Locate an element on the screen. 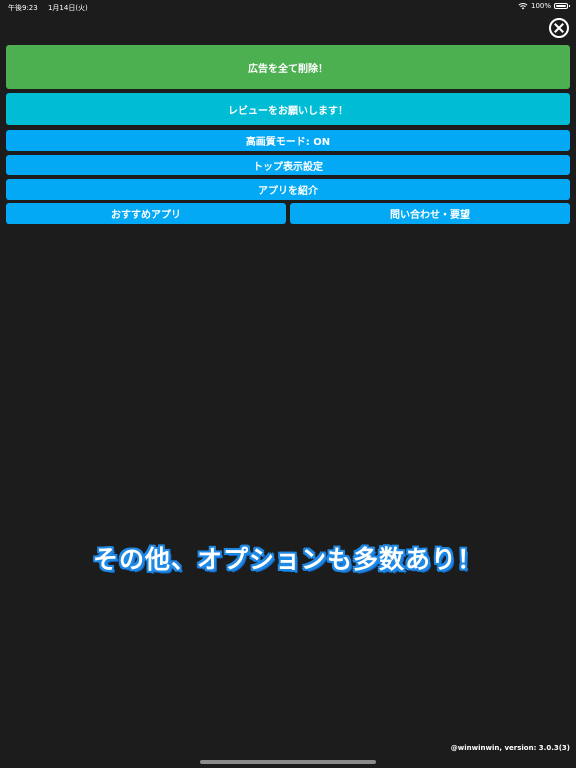 The height and width of the screenshot is (768, 576). version-label: @winwinwin, version: 3.0.3(3) is located at coordinates (510, 748).